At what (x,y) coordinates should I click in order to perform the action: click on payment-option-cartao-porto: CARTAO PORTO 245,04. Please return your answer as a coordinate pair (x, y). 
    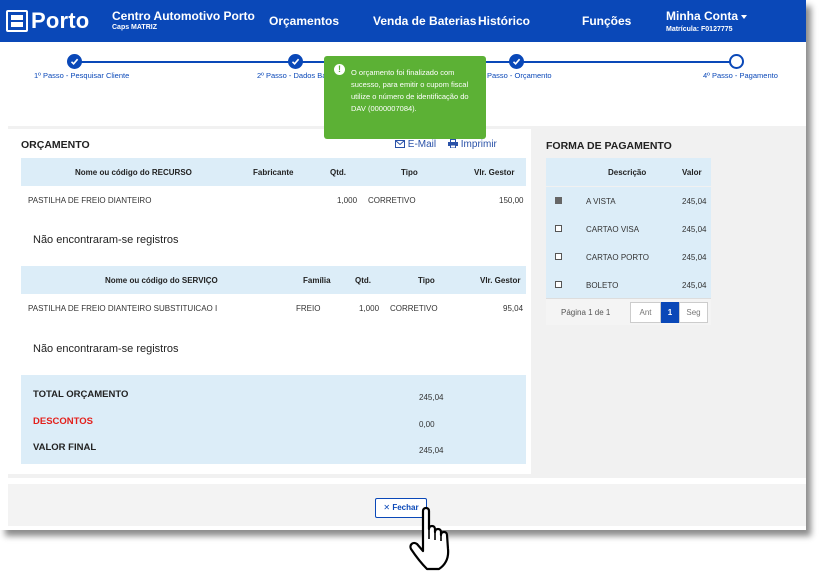
    Looking at the image, I should click on (628, 257).